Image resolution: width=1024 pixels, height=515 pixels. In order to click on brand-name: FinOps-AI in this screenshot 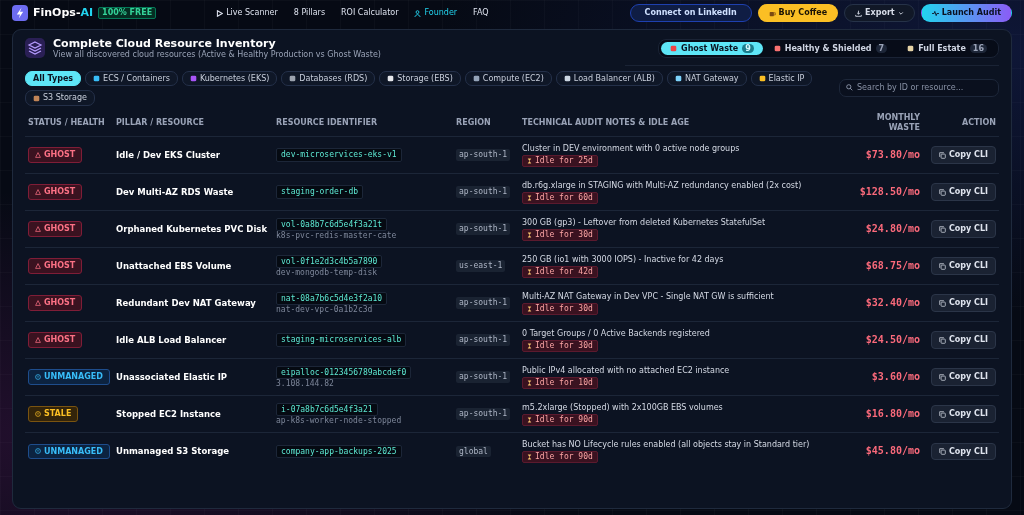, I will do `click(63, 13)`.